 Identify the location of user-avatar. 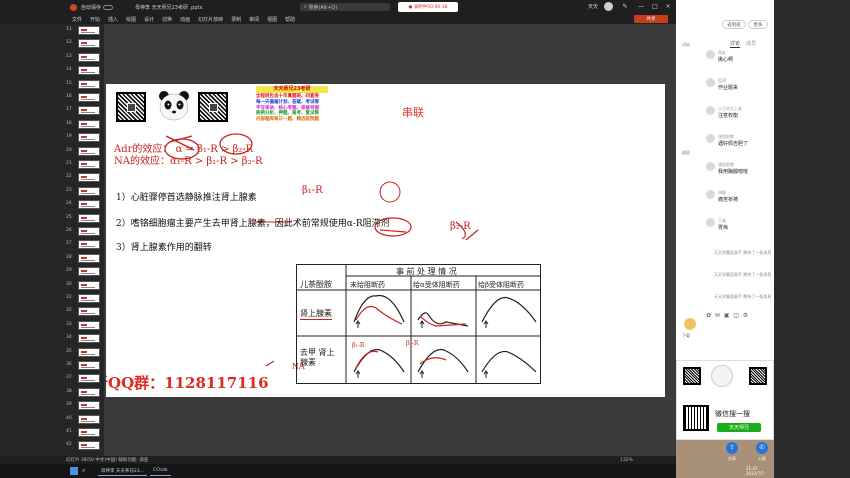
(608, 6).